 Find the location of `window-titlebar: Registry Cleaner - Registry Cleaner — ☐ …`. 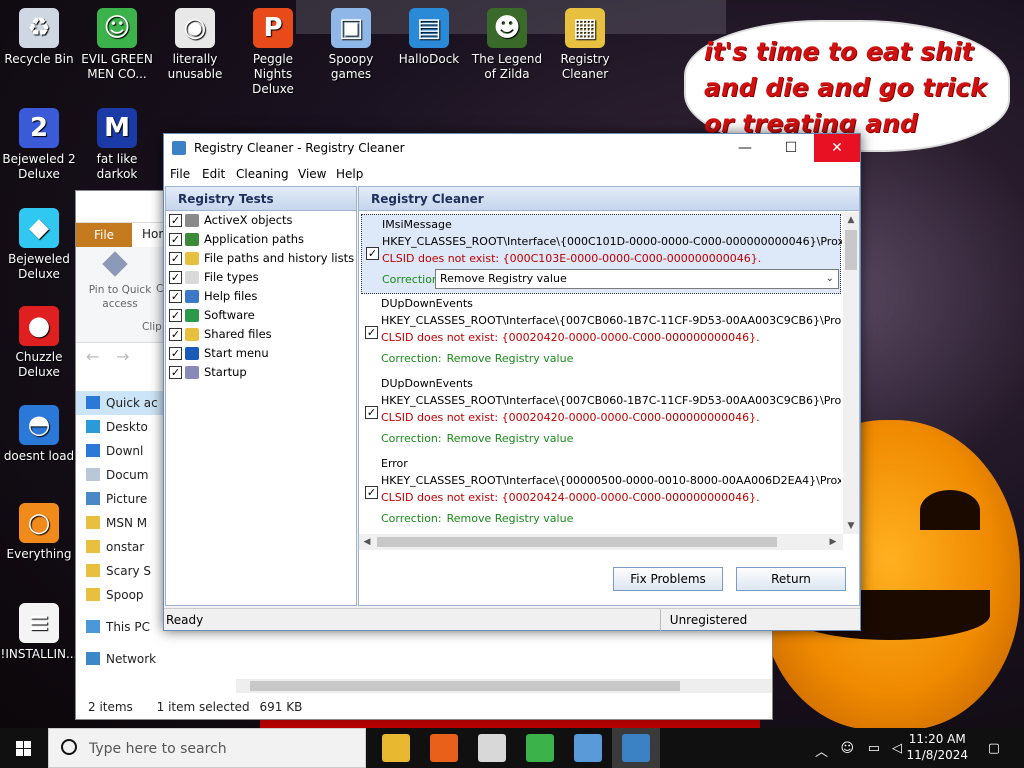

window-titlebar: Registry Cleaner - Registry Cleaner — ☐ … is located at coordinates (512, 148).